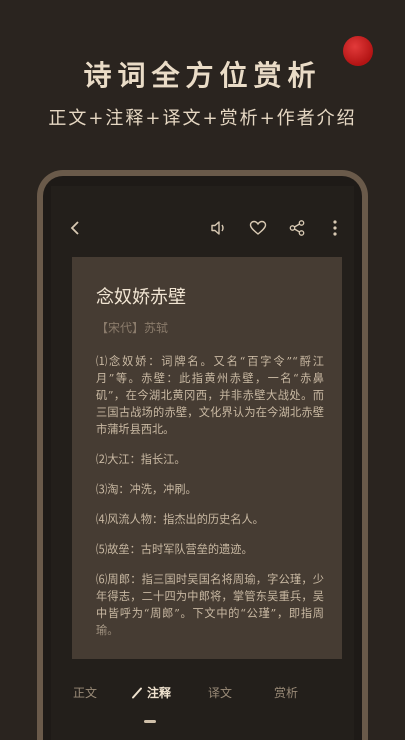 The width and height of the screenshot is (405, 740). I want to click on tab-label: 译文, so click(220, 693).